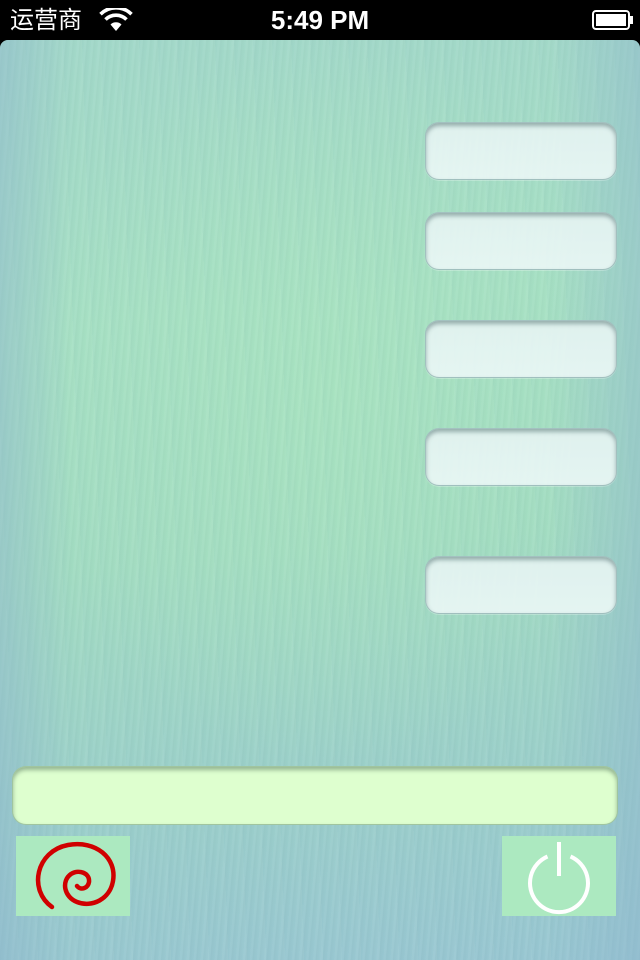 The image size is (640, 960). I want to click on swirl-logo-button, so click(73, 876).